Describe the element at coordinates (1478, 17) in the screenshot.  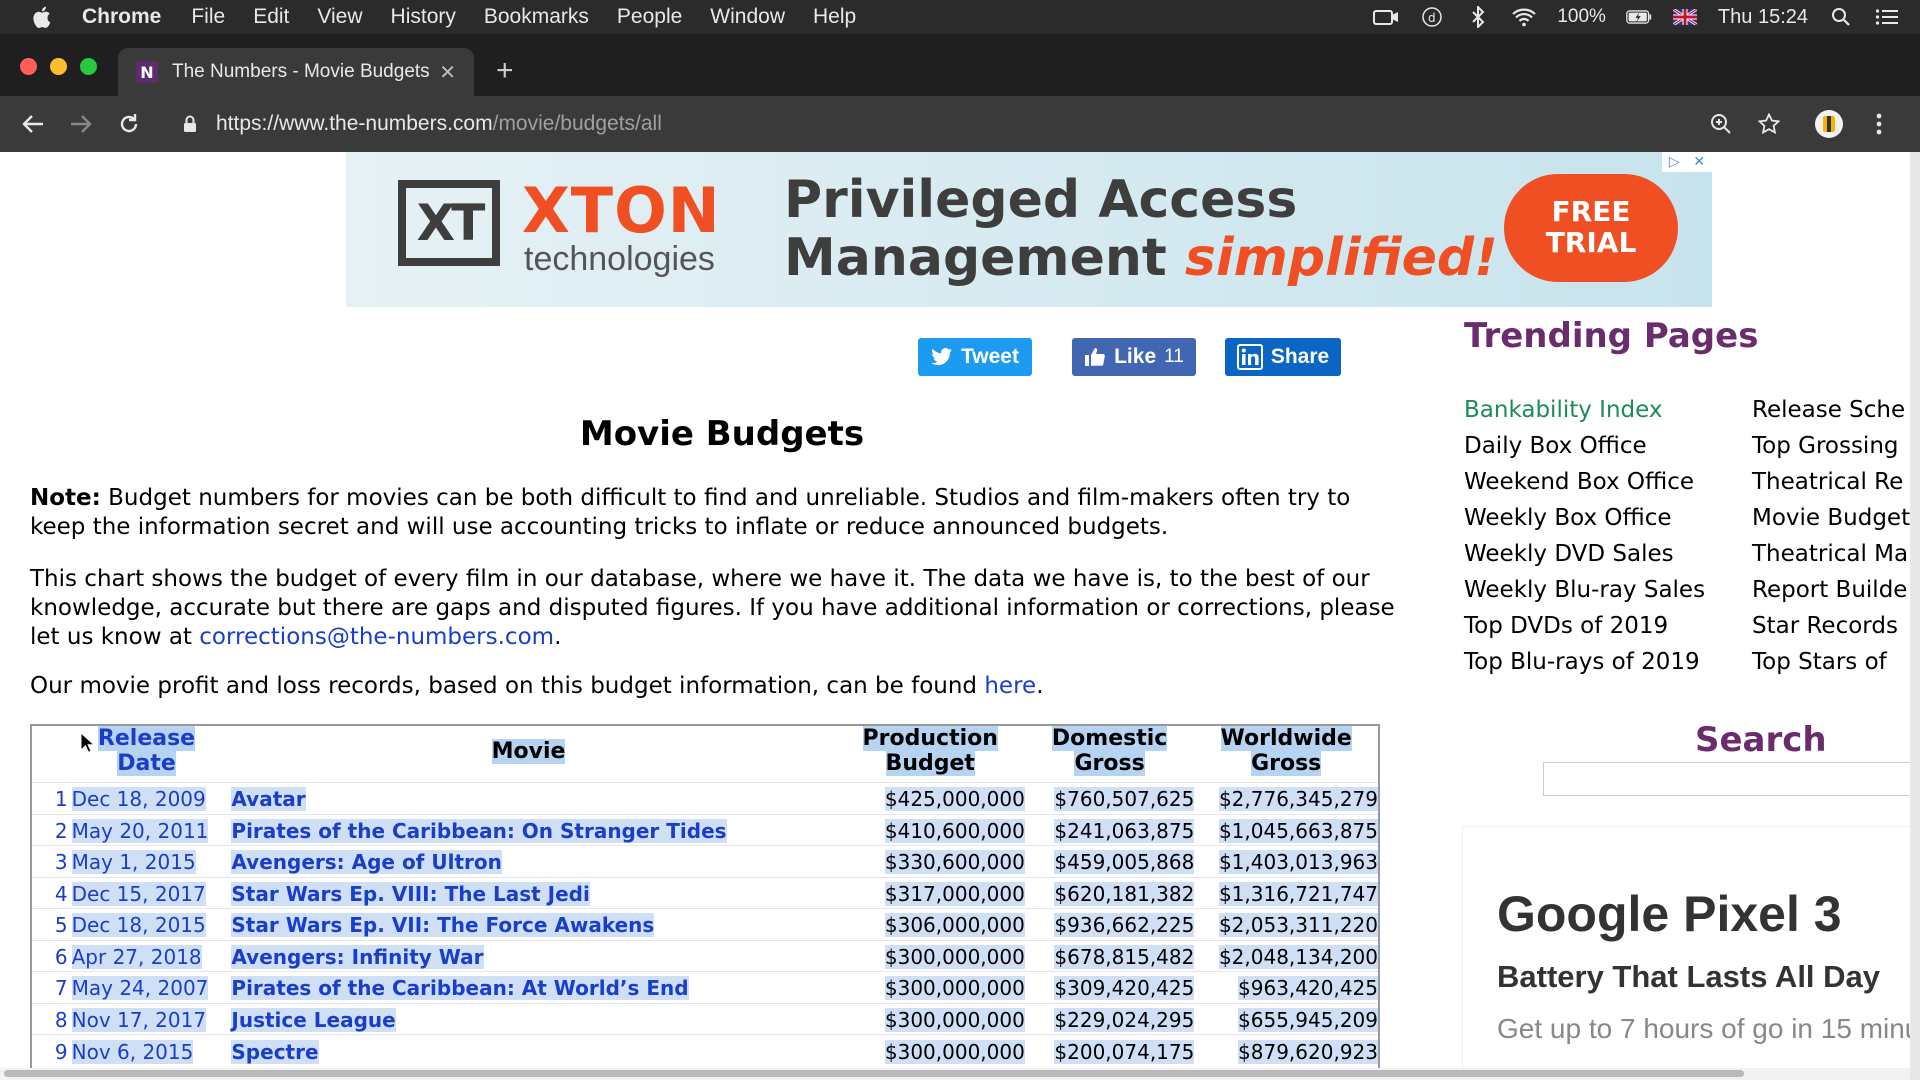
I see `bluetooth-icon` at that location.